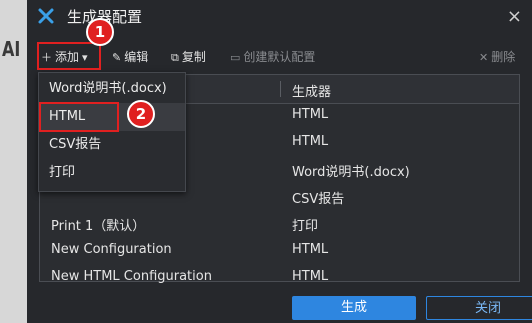 Image resolution: width=532 pixels, height=323 pixels. Describe the element at coordinates (69, 56) in the screenshot. I see `annotation-box-add` at that location.